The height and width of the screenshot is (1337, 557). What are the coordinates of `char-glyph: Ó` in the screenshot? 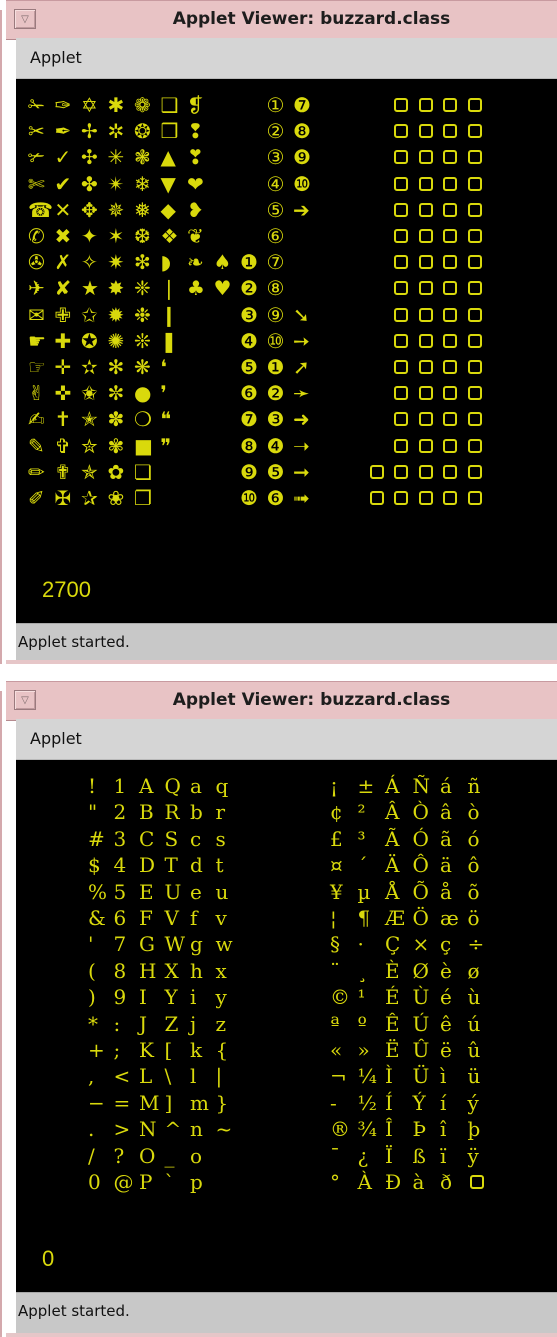 It's located at (420, 838).